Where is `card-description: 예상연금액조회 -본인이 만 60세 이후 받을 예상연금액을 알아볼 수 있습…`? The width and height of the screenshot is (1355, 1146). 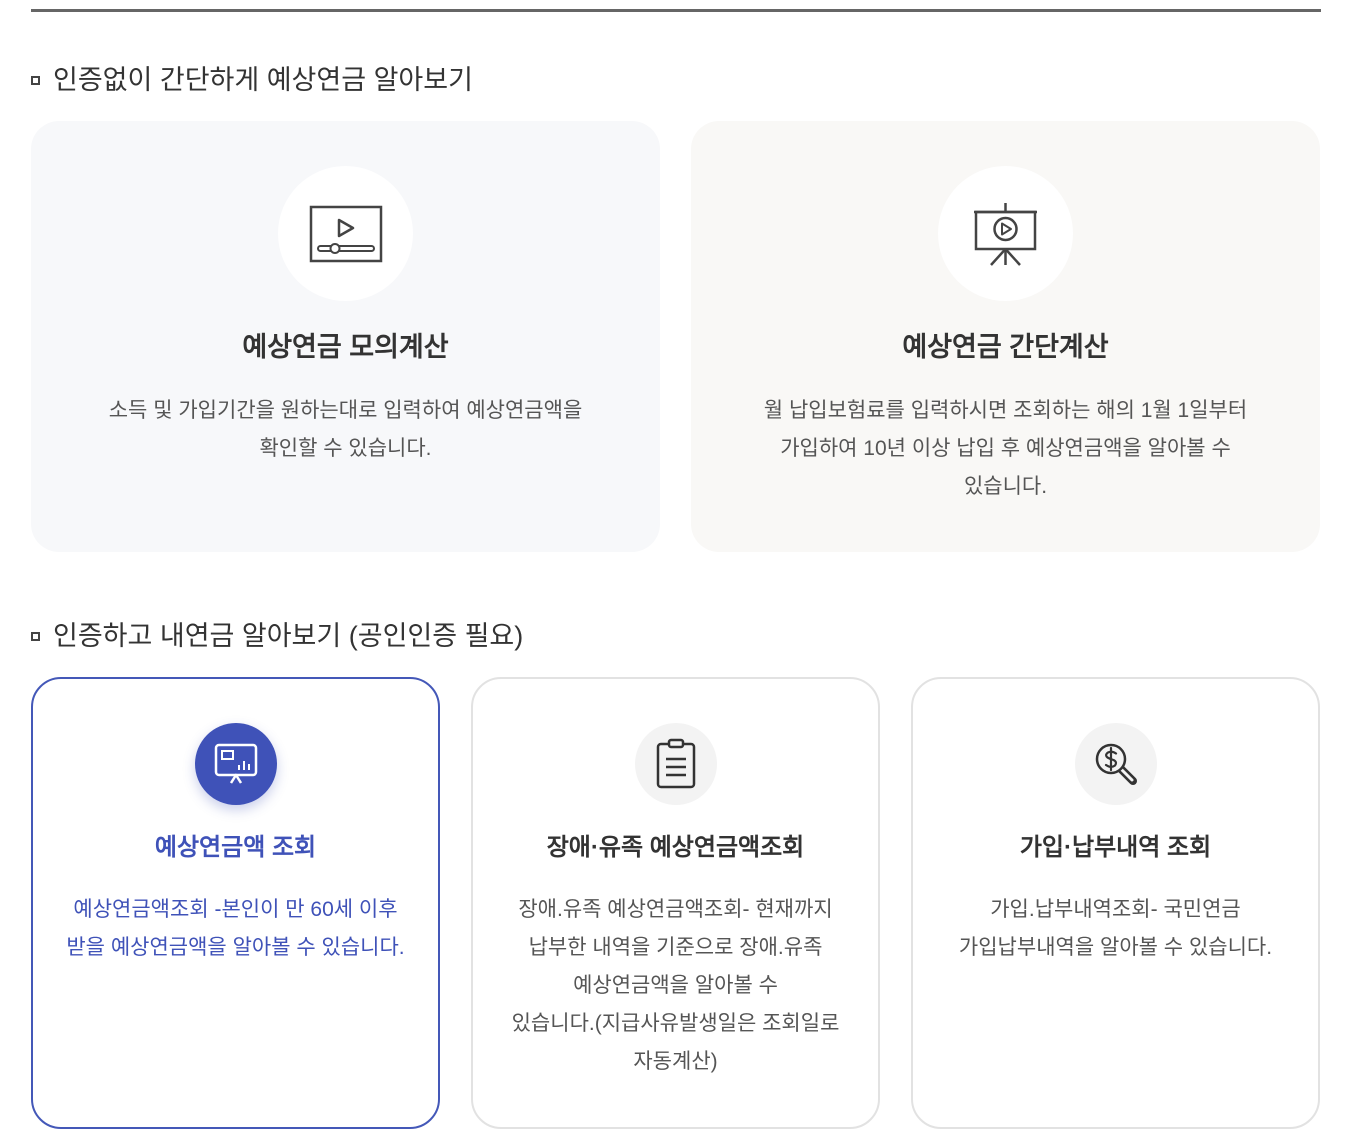 card-description: 예상연금액조회 -본인이 만 60세 이후 받을 예상연금액을 알아볼 수 있습… is located at coordinates (235, 928).